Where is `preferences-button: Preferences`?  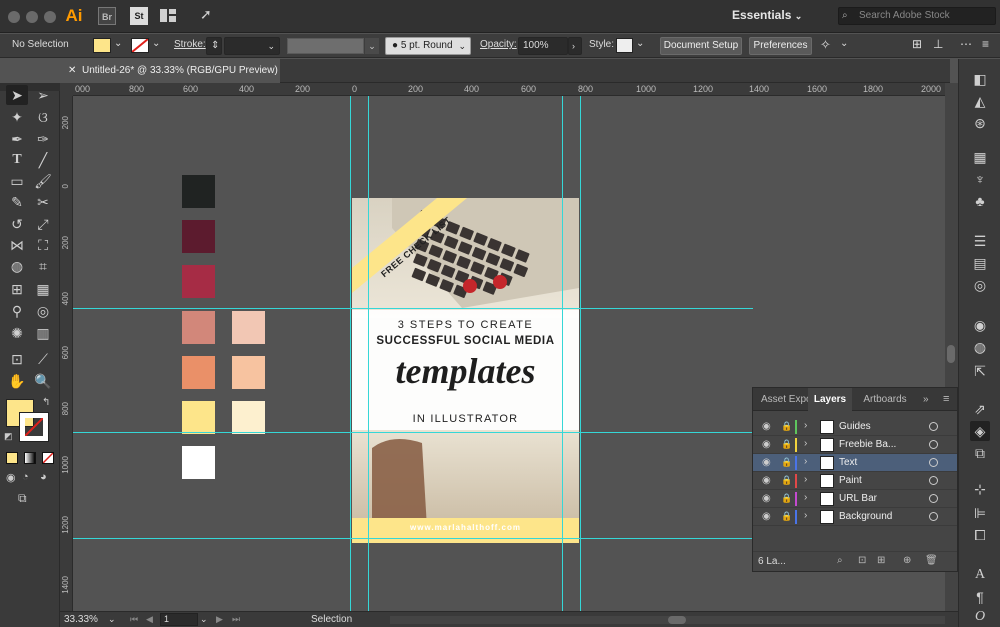
preferences-button: Preferences is located at coordinates (780, 46).